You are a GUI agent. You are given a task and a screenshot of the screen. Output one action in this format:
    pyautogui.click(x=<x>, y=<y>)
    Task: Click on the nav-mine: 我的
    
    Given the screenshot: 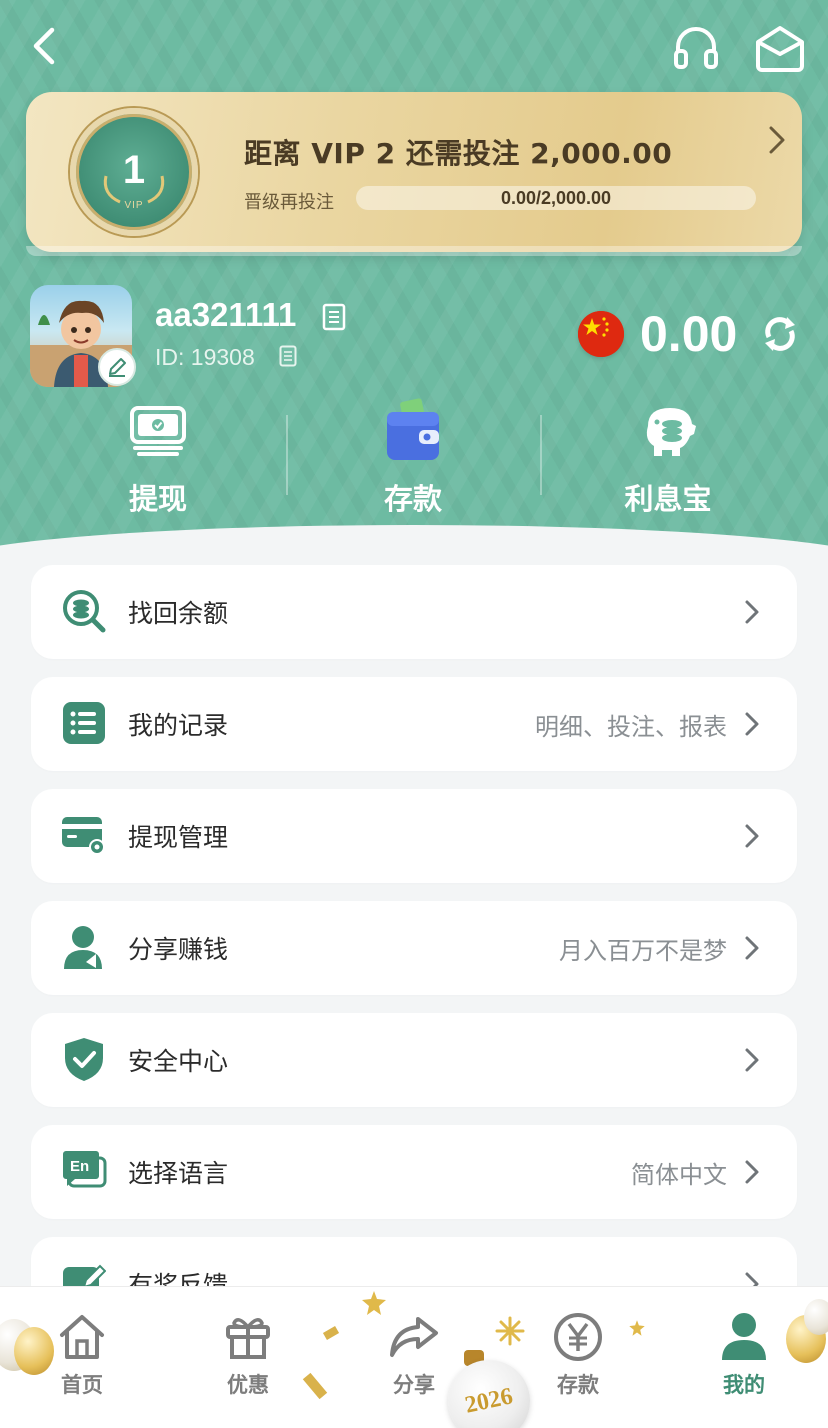 What is the action you would take?
    pyautogui.click(x=744, y=1361)
    